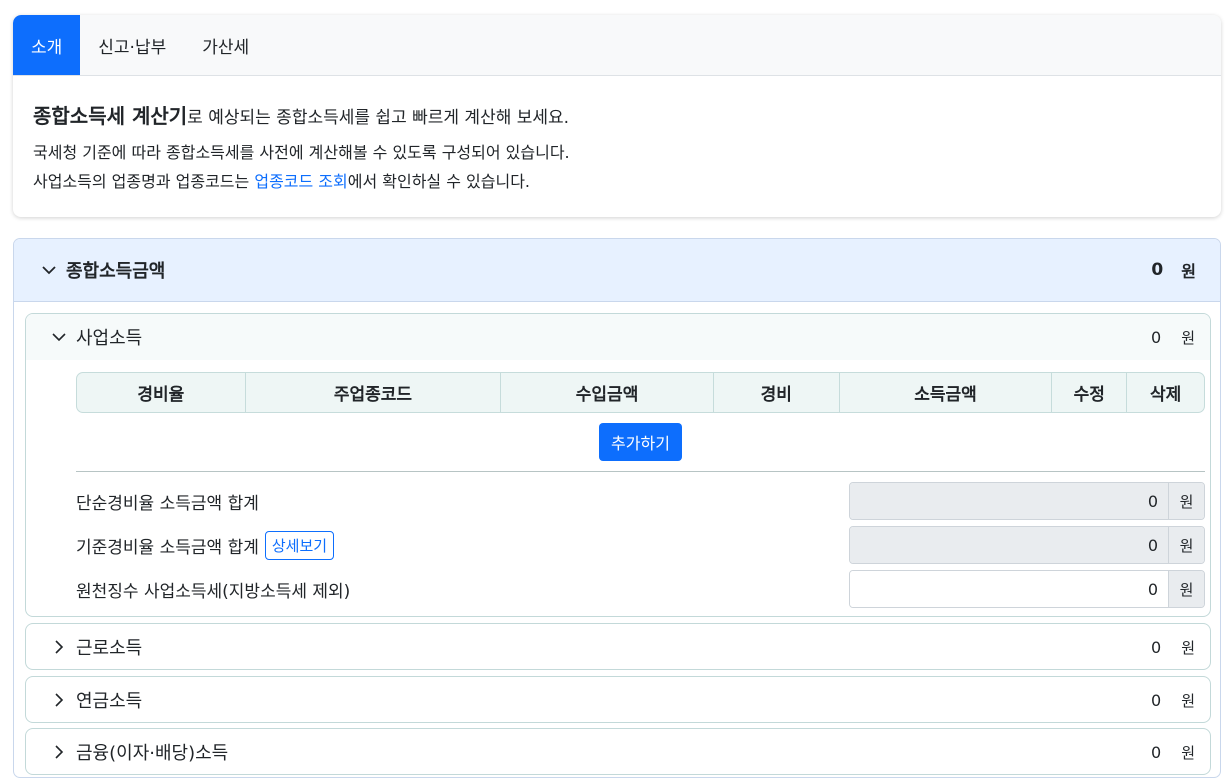 This screenshot has height=778, width=1228. Describe the element at coordinates (777, 392) in the screenshot. I see `column-expense: 경비` at that location.